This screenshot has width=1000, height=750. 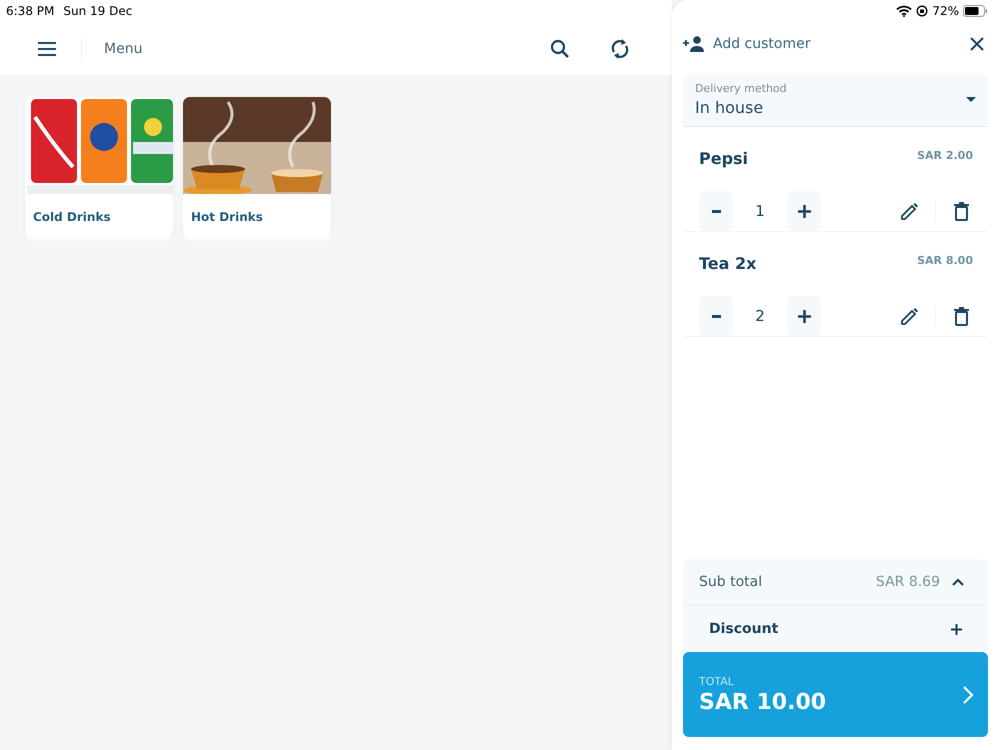 I want to click on battery-icon, so click(x=975, y=11).